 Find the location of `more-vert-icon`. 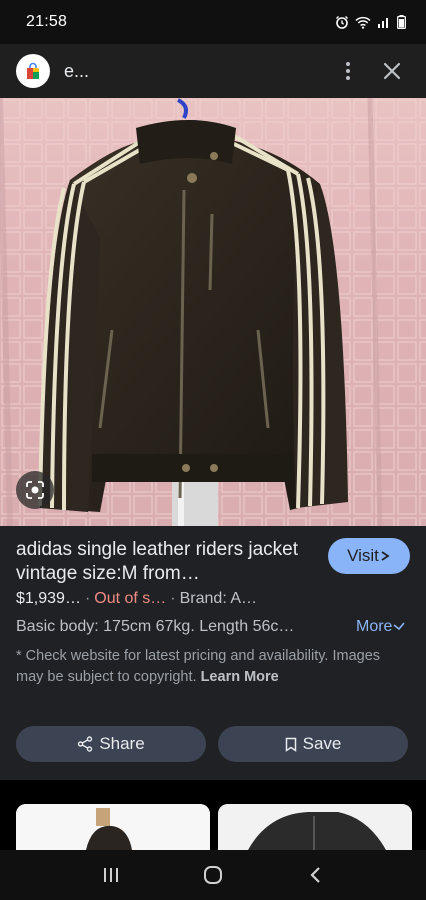

more-vert-icon is located at coordinates (348, 71).